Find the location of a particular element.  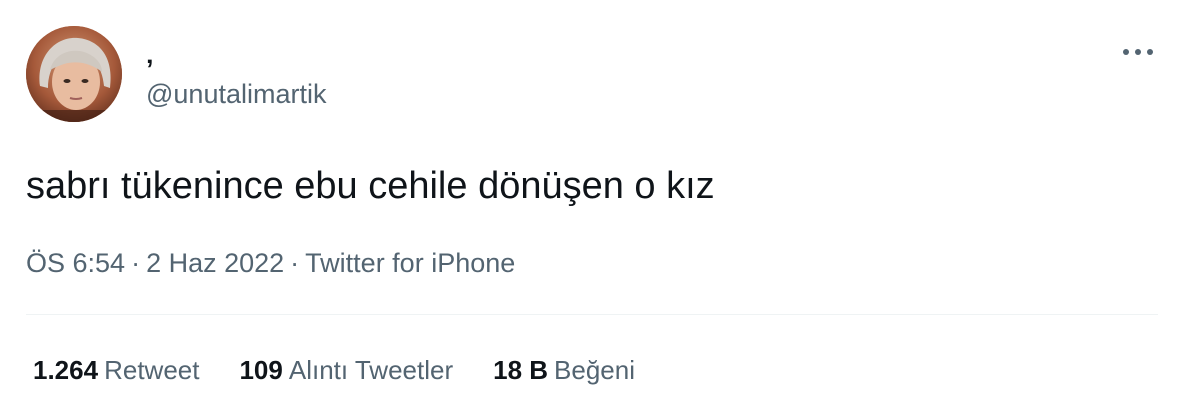

avatar is located at coordinates (74, 74).